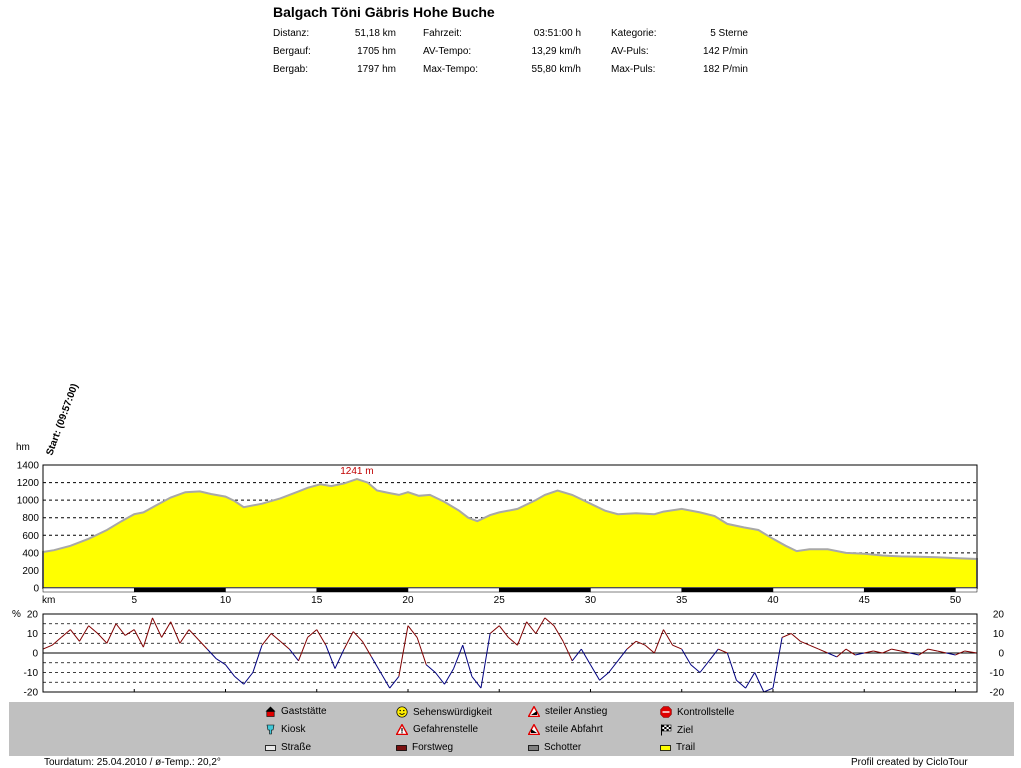  I want to click on gaststaette-icon, so click(270, 711).